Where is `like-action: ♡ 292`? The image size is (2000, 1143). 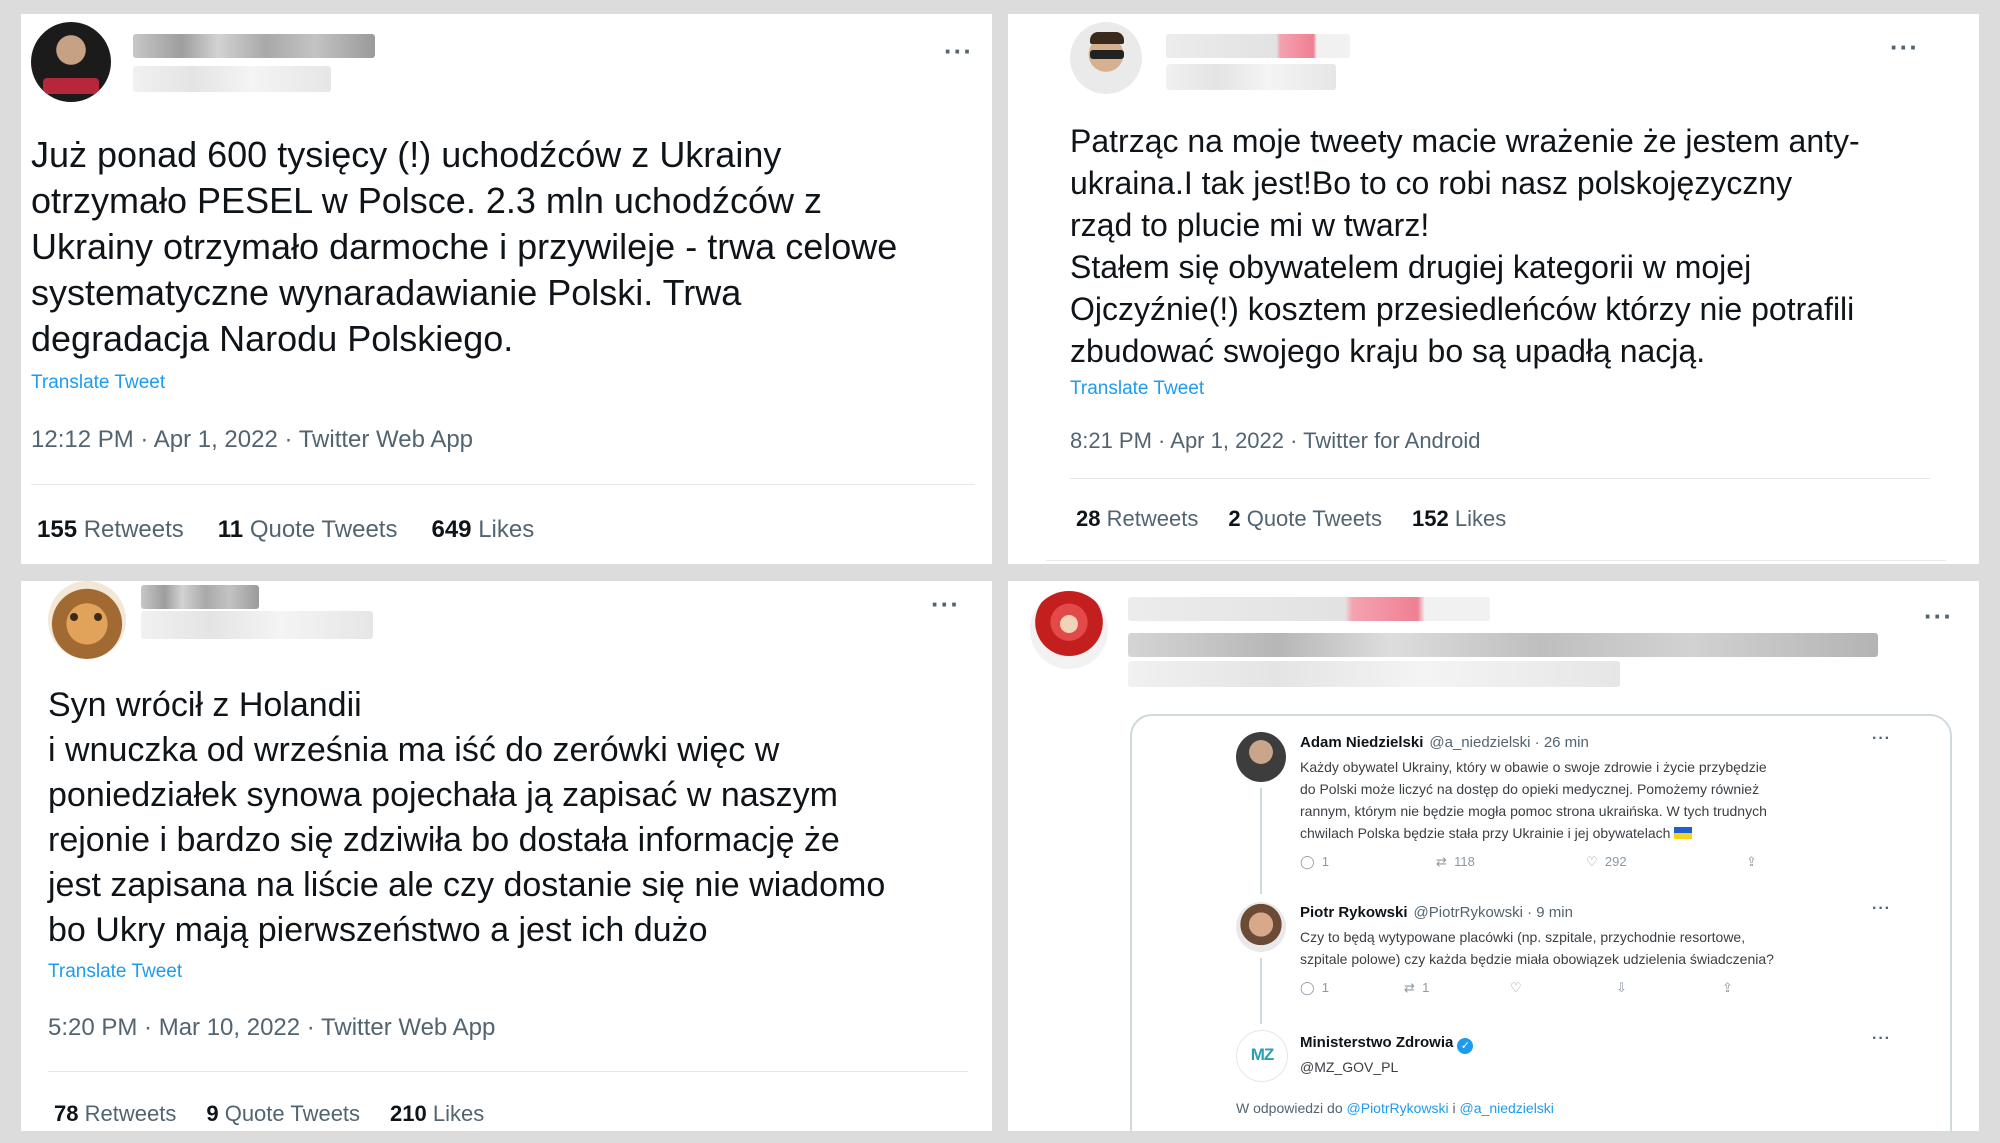 like-action: ♡ 292 is located at coordinates (1666, 862).